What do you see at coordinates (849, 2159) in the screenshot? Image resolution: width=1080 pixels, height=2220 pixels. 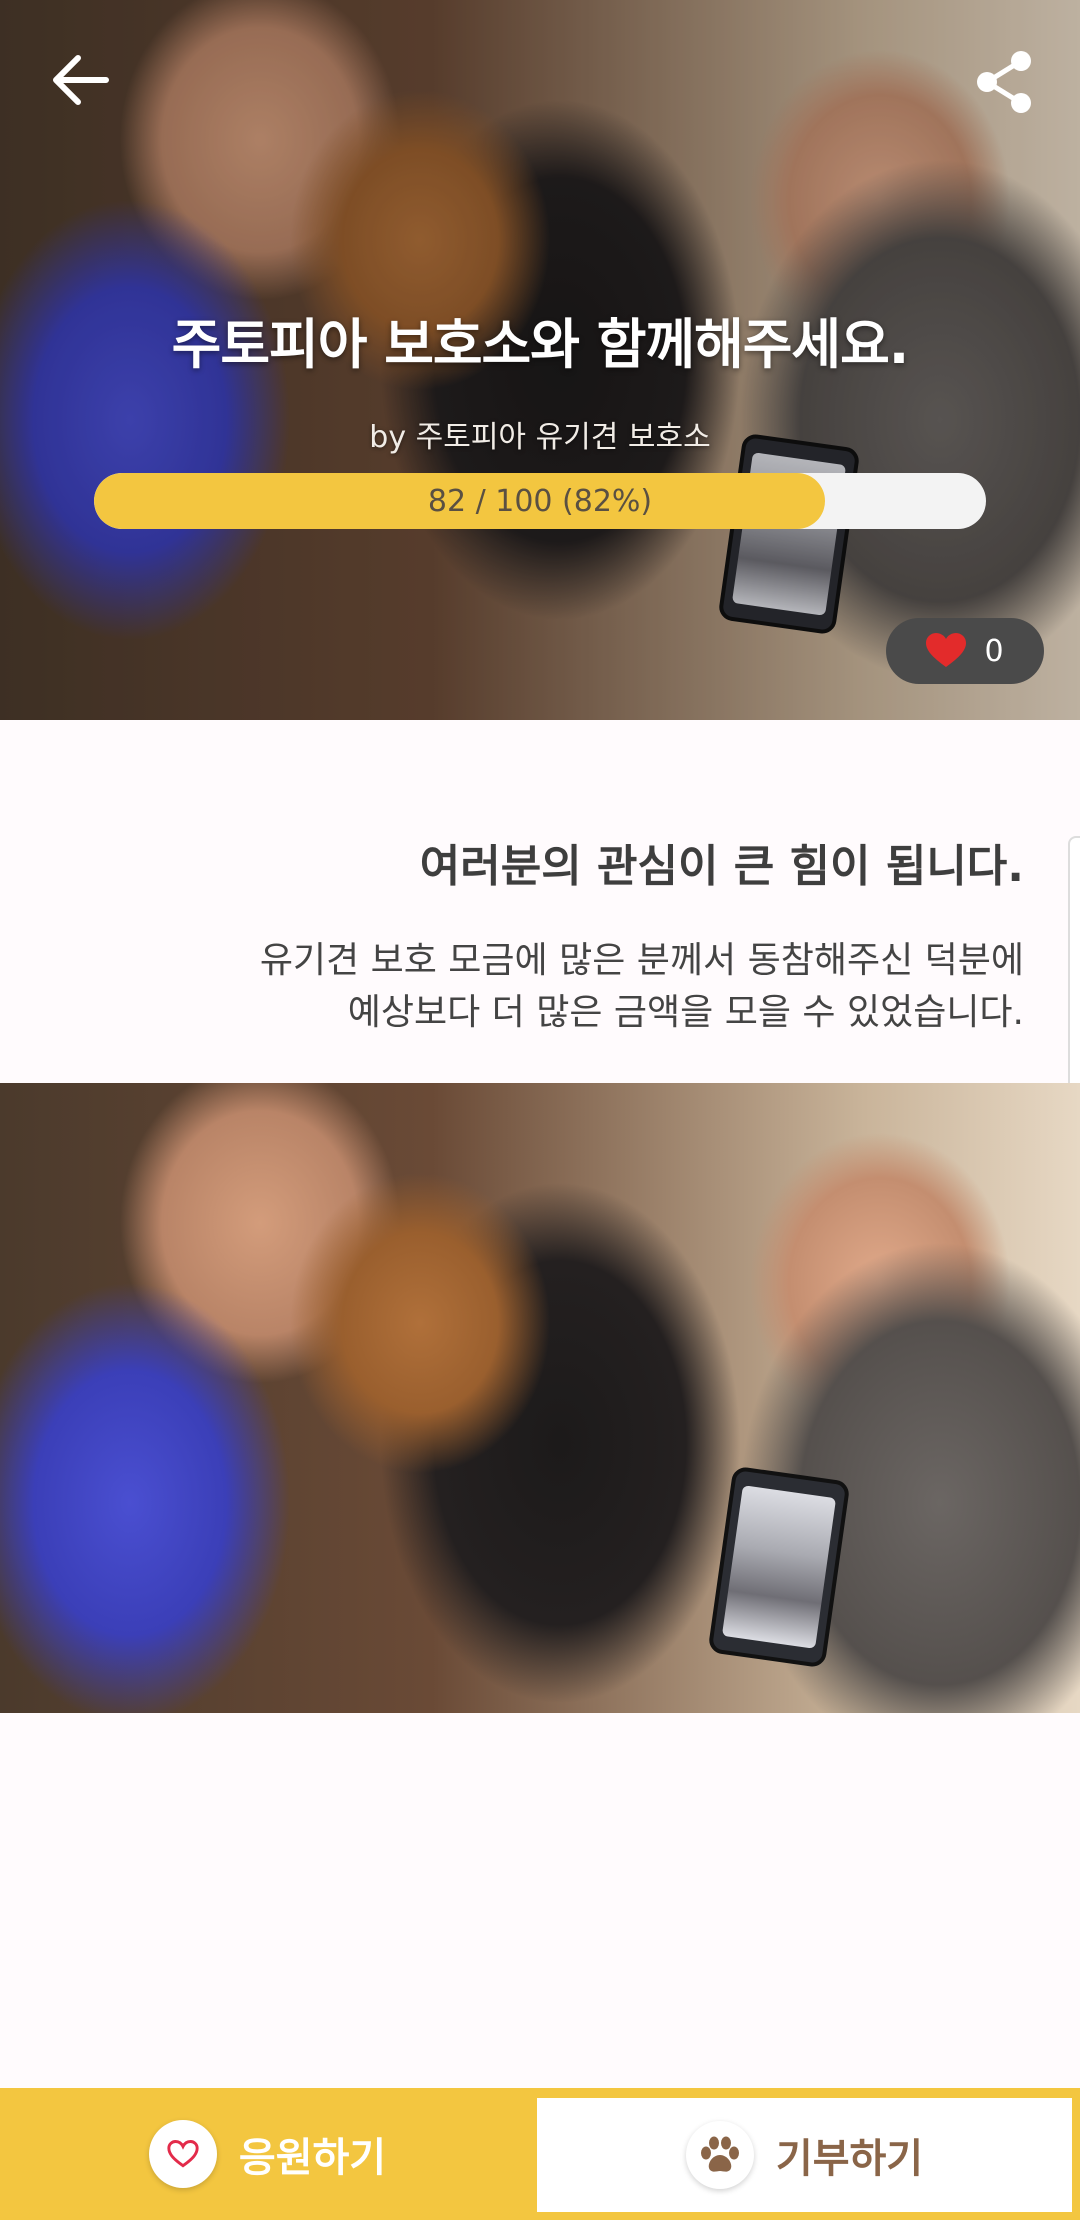 I see `donate-label: 기부하기` at bounding box center [849, 2159].